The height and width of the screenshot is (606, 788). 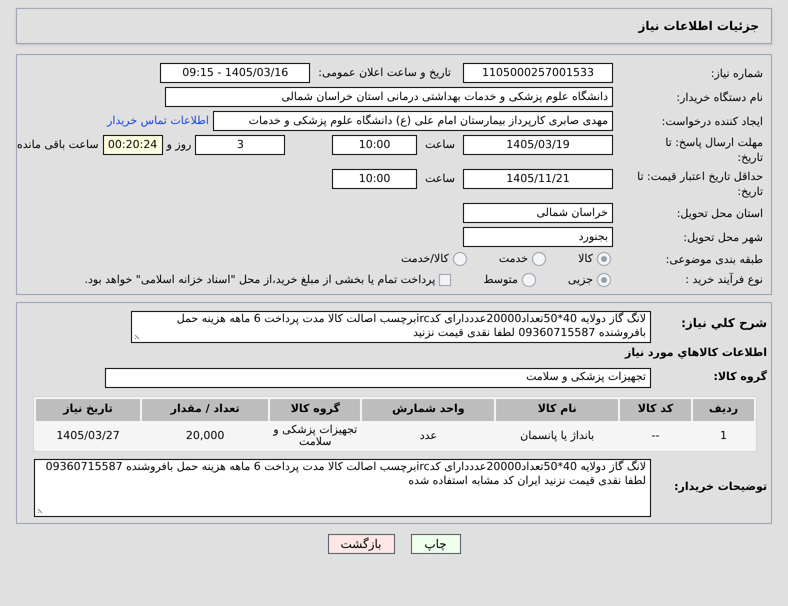 What do you see at coordinates (445, 280) in the screenshot?
I see `checkbox` at bounding box center [445, 280].